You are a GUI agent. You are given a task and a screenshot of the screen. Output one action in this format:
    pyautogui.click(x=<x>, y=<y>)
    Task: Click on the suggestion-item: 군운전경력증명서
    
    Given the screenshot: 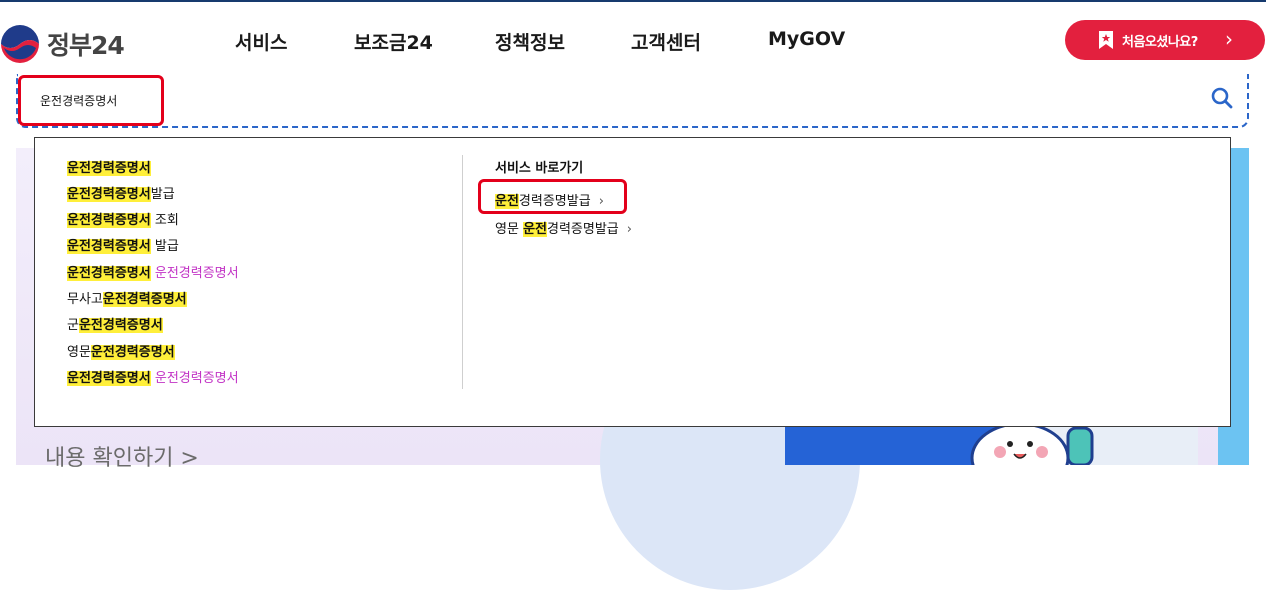 What is the action you would take?
    pyautogui.click(x=115, y=323)
    